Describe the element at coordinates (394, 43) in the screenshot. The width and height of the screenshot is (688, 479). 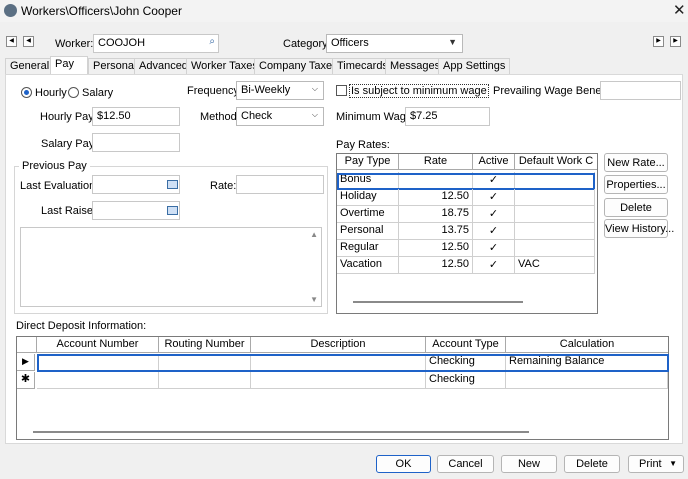
I see `category-select: Officers ▼` at that location.